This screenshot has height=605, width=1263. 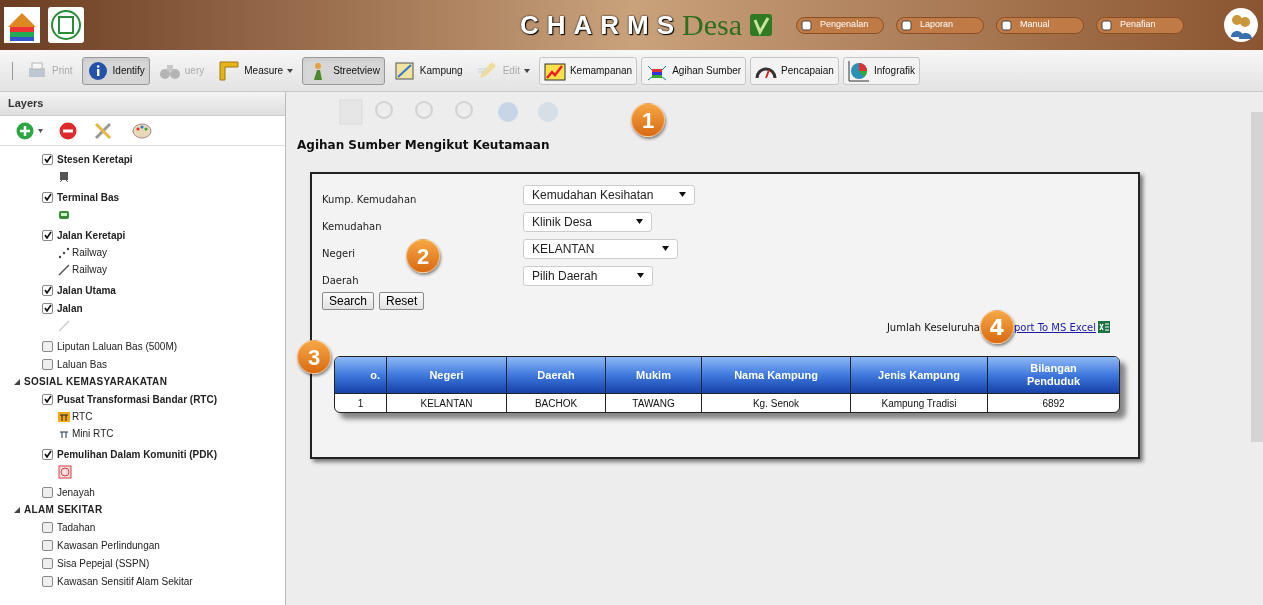 I want to click on form-button: Search, so click(x=348, y=301).